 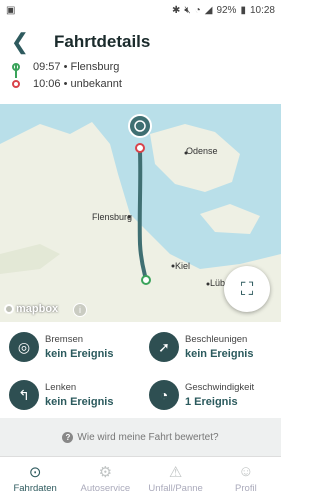 What do you see at coordinates (210, 347) in the screenshot?
I see `event-beschleunigen: ➚ Beschleunigen kein Ereignis` at bounding box center [210, 347].